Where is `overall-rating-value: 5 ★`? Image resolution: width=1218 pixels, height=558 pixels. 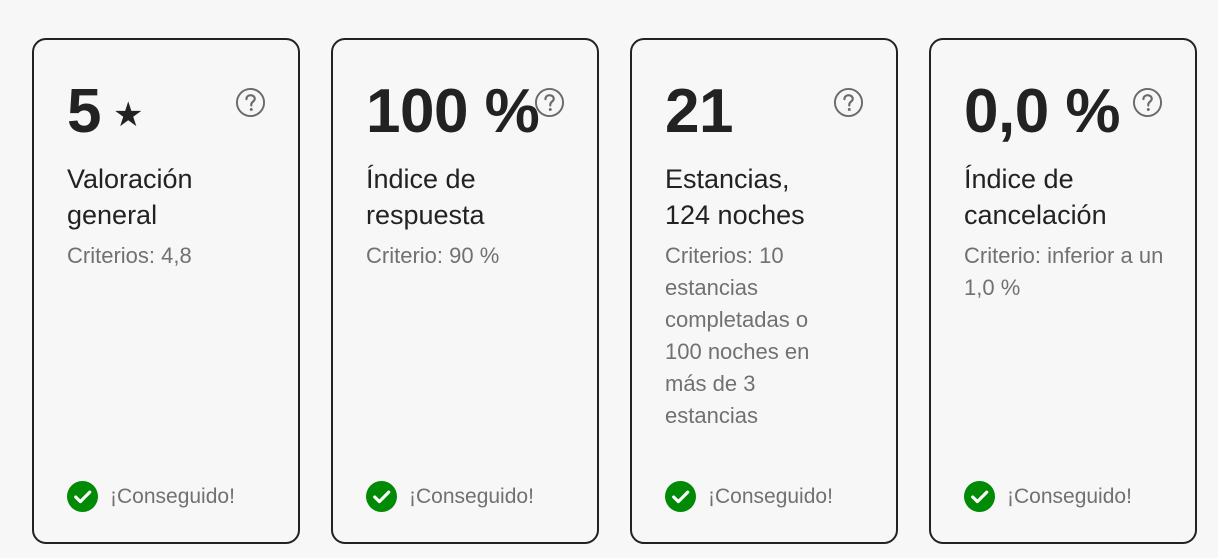
overall-rating-value: 5 ★ is located at coordinates (105, 113).